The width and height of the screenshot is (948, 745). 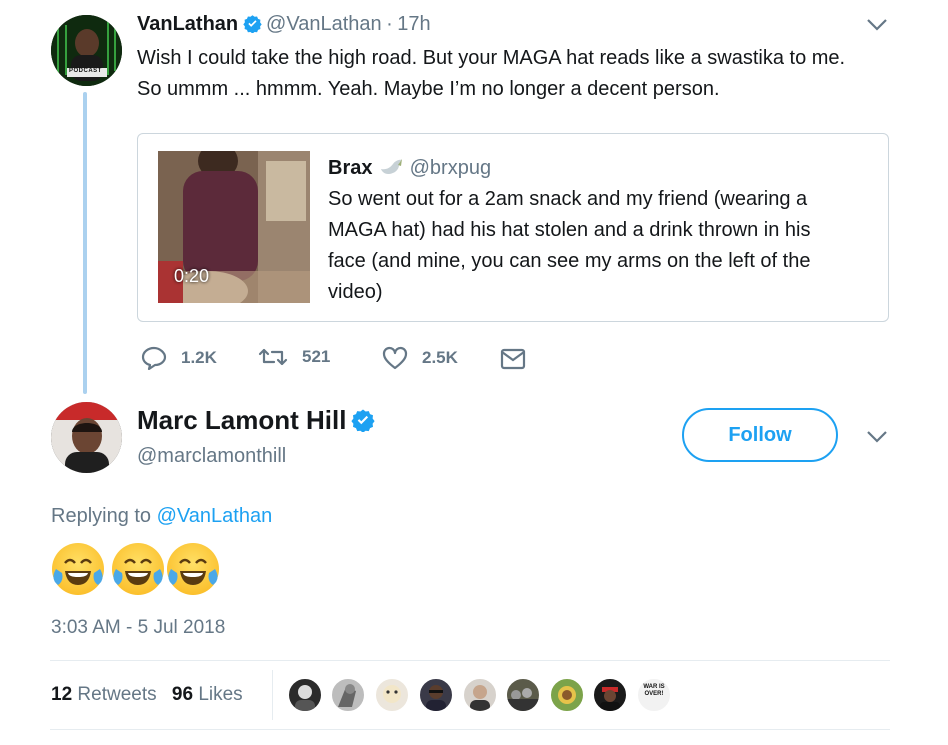 I want to click on quoted-text-line: video), so click(x=355, y=292).